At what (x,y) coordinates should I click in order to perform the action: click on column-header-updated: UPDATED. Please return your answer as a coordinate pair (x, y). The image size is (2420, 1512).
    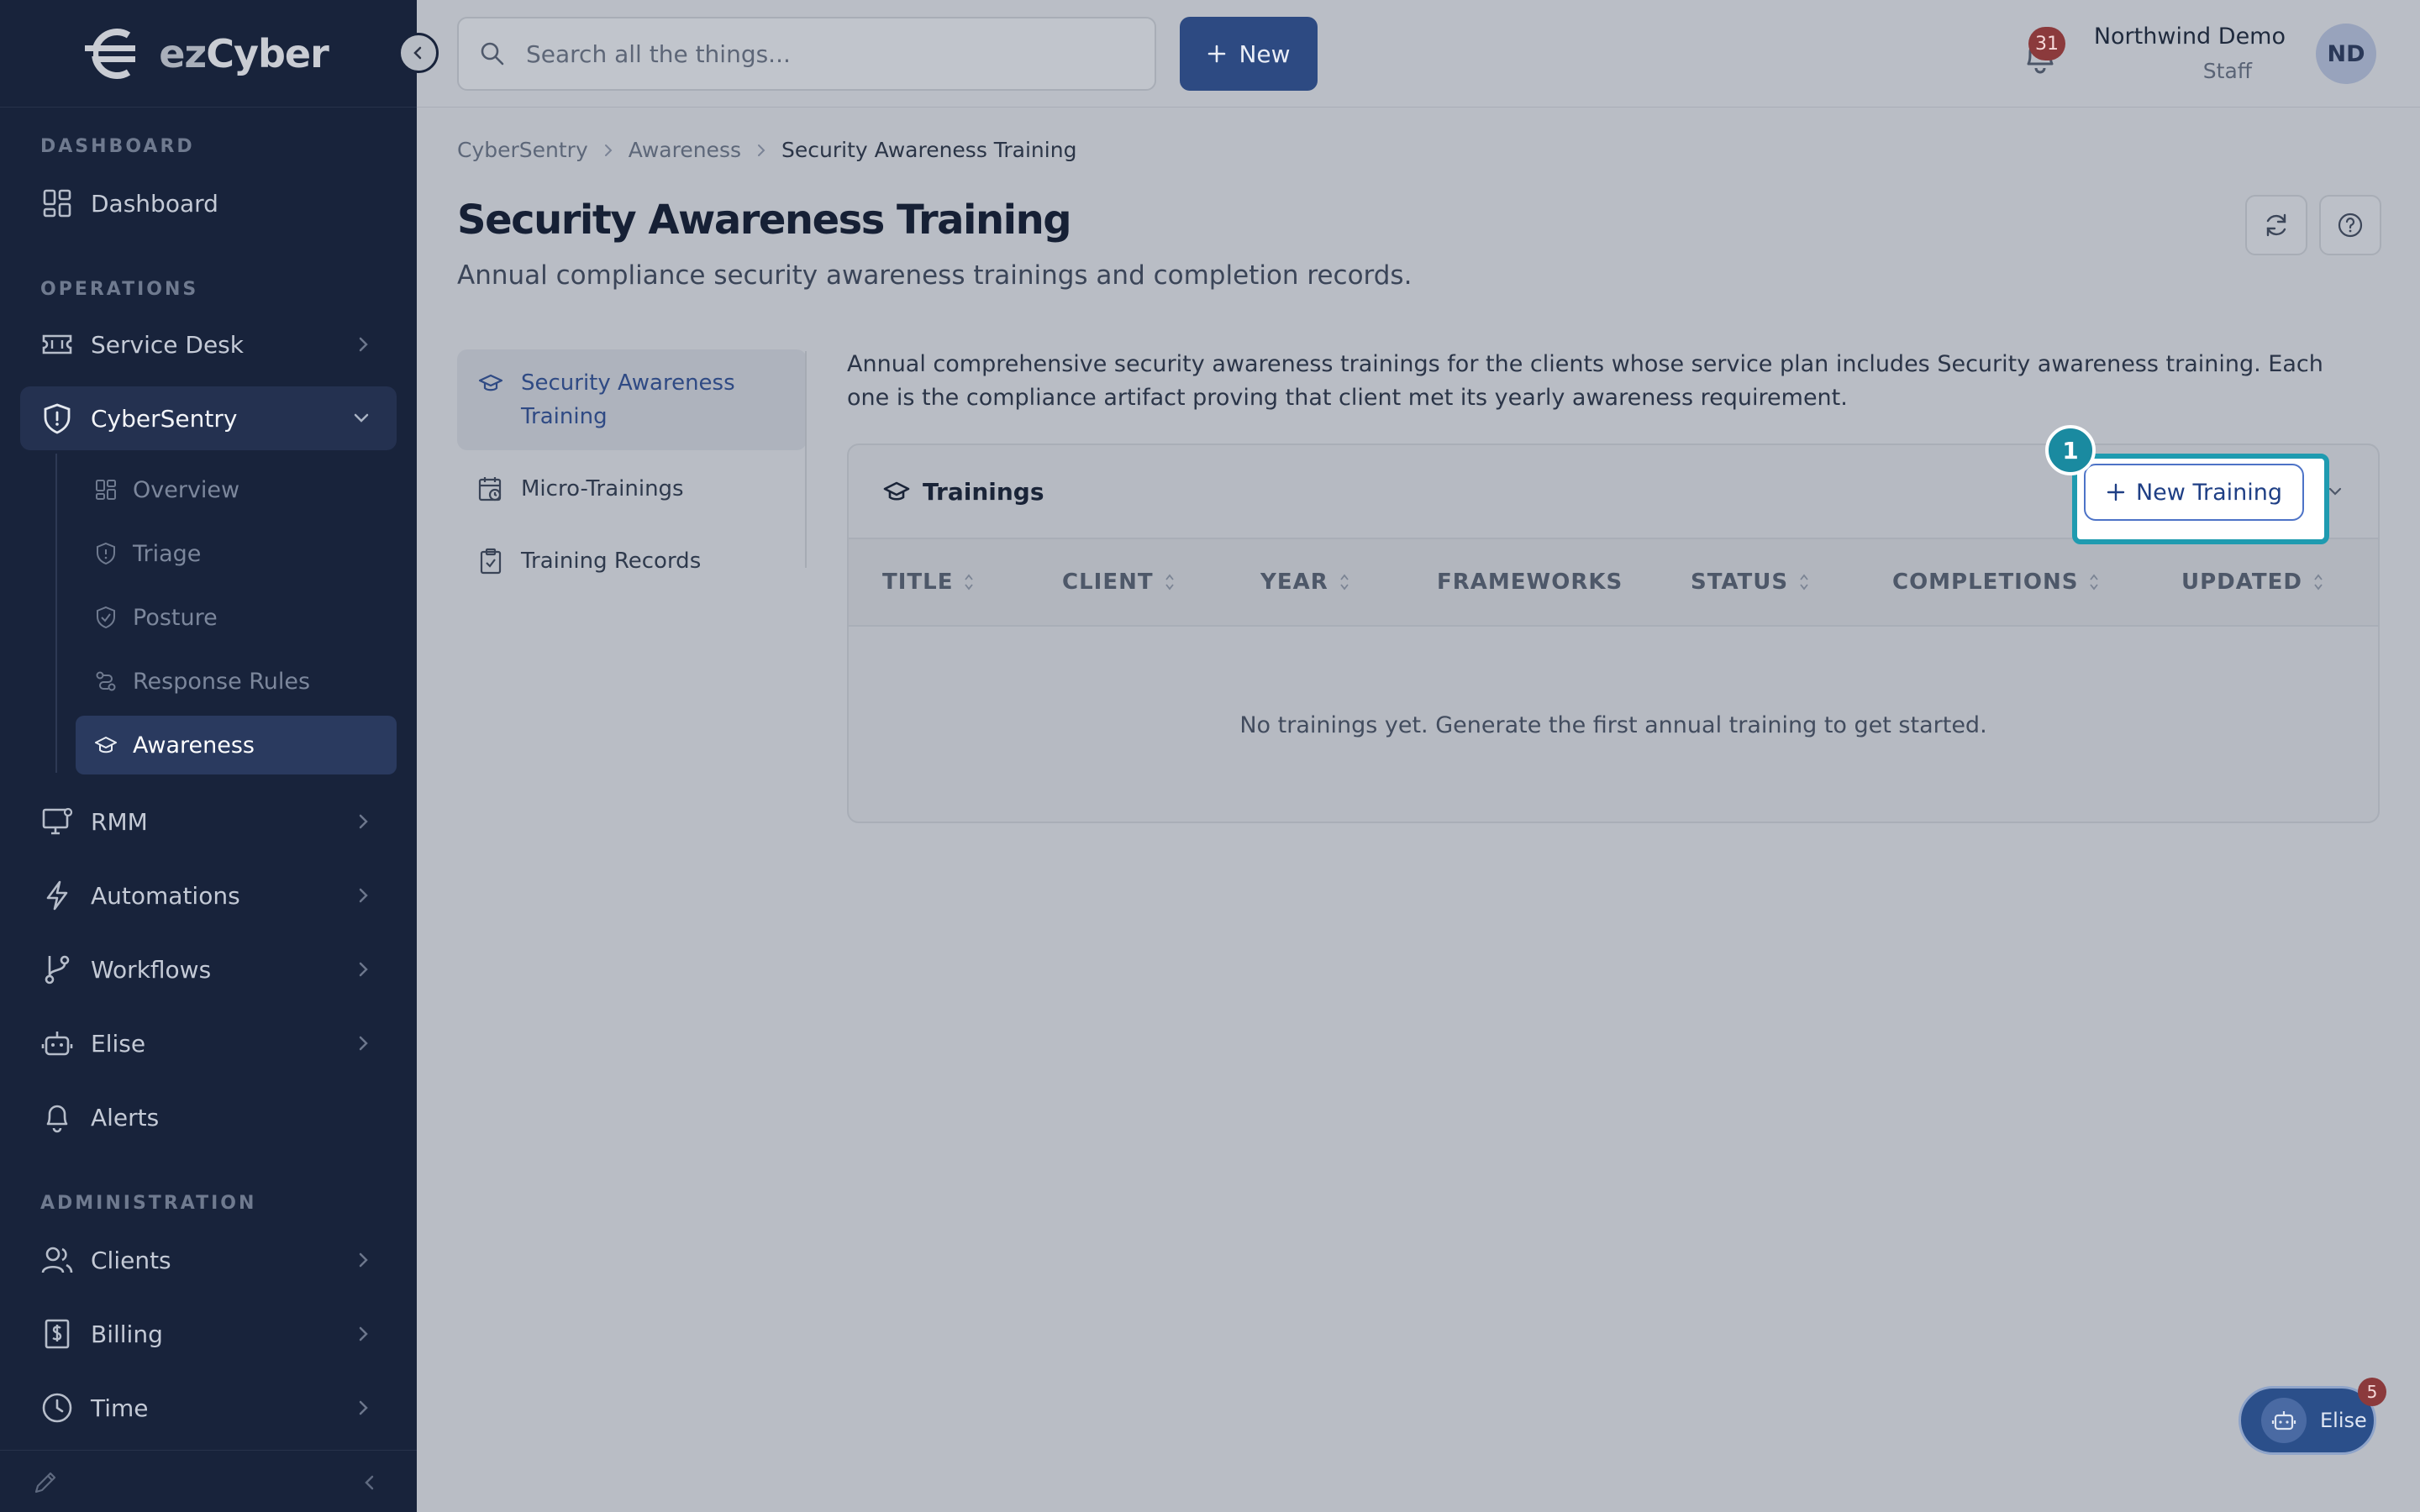
    Looking at the image, I should click on (2252, 582).